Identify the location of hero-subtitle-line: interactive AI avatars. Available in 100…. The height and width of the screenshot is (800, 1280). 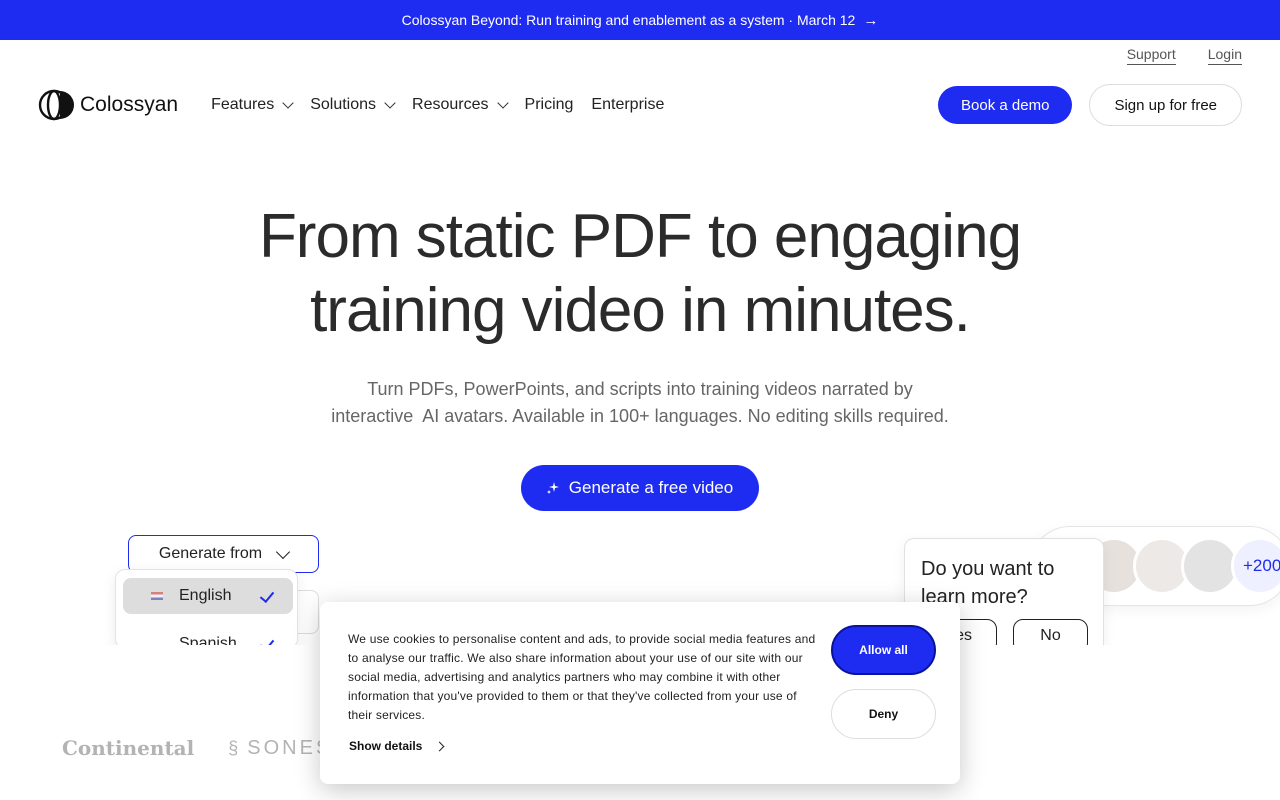
(640, 416).